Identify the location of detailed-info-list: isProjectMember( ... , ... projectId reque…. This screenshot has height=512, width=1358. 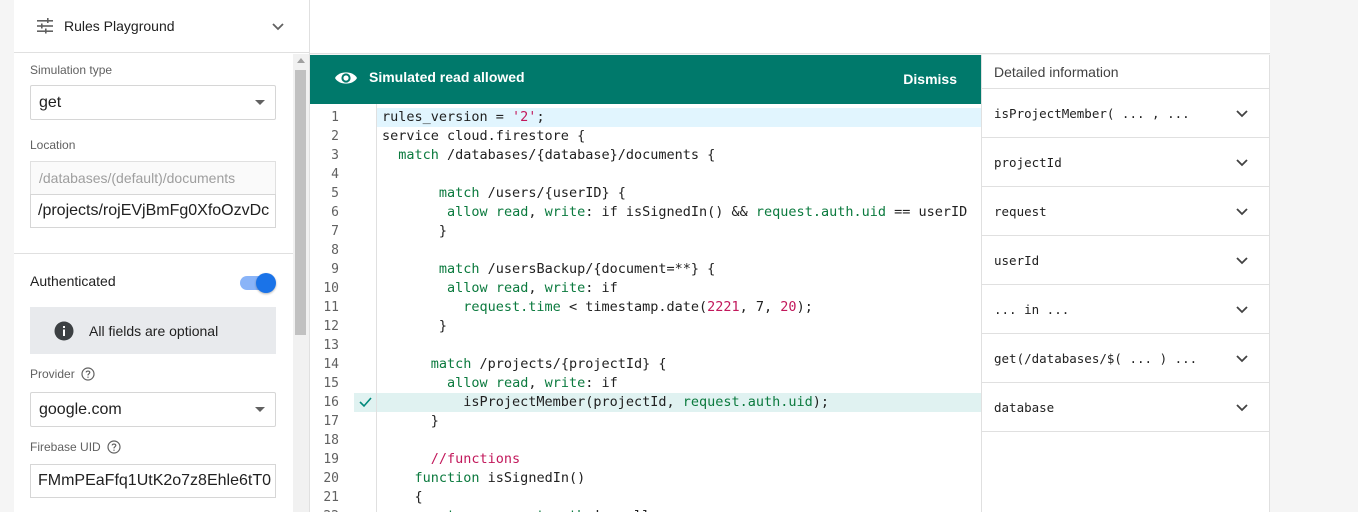
(1125, 260).